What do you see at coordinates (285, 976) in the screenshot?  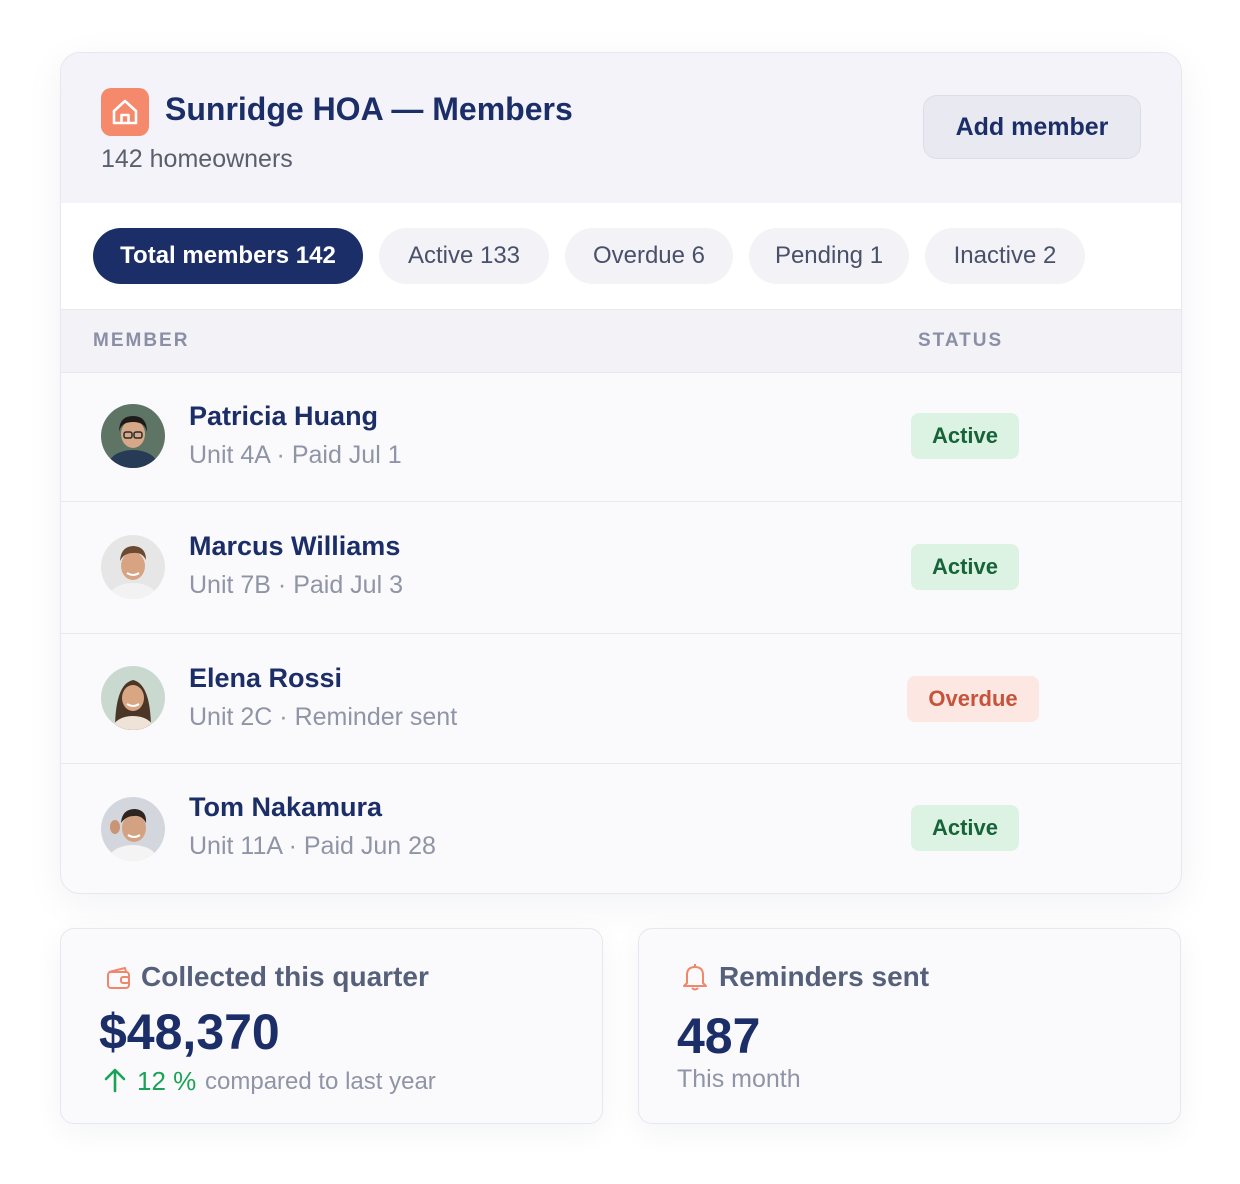 I see `collected-label: Collected this quarter` at bounding box center [285, 976].